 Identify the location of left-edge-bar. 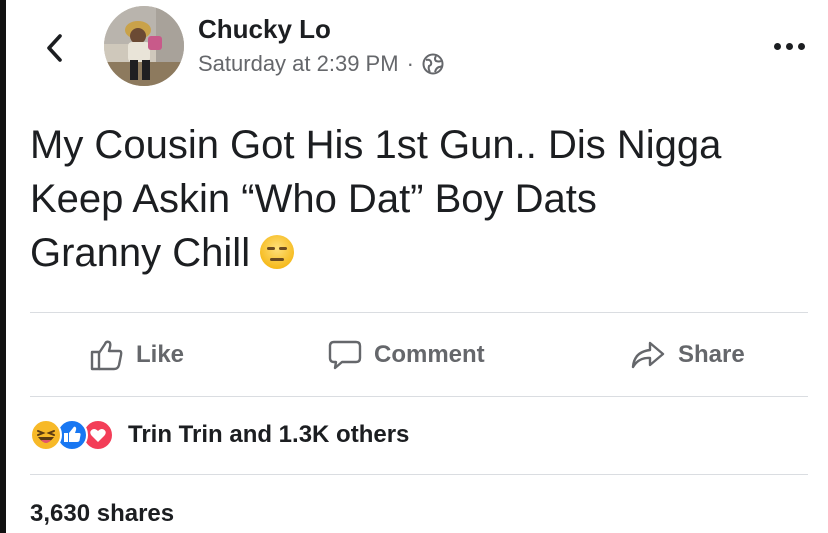
(3, 266).